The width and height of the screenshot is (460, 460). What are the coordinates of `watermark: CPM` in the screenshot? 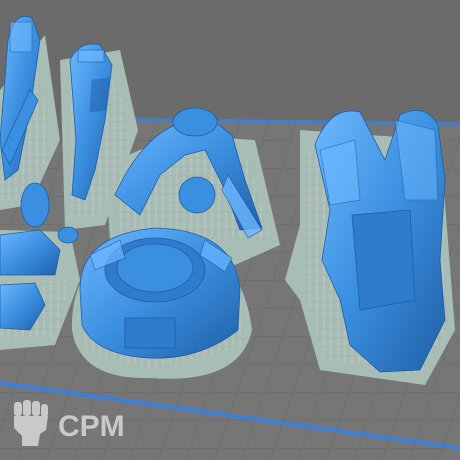 It's located at (83, 424).